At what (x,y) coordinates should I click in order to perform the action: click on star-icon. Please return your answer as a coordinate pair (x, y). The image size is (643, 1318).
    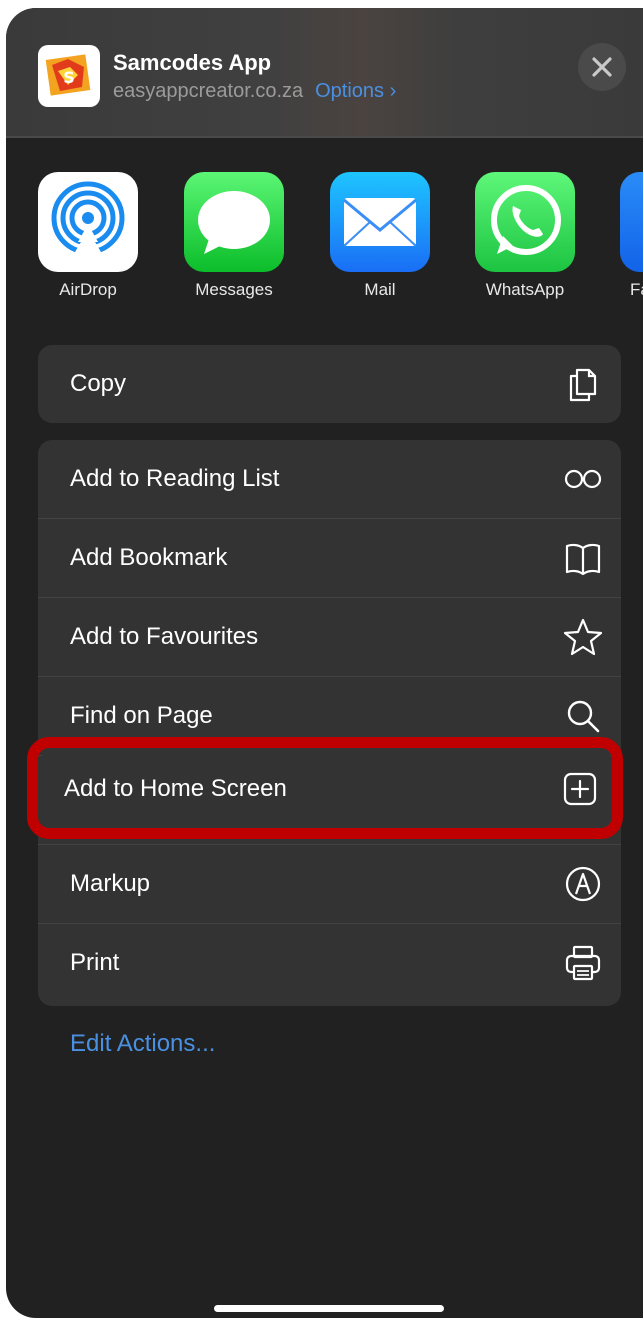
    Looking at the image, I should click on (583, 637).